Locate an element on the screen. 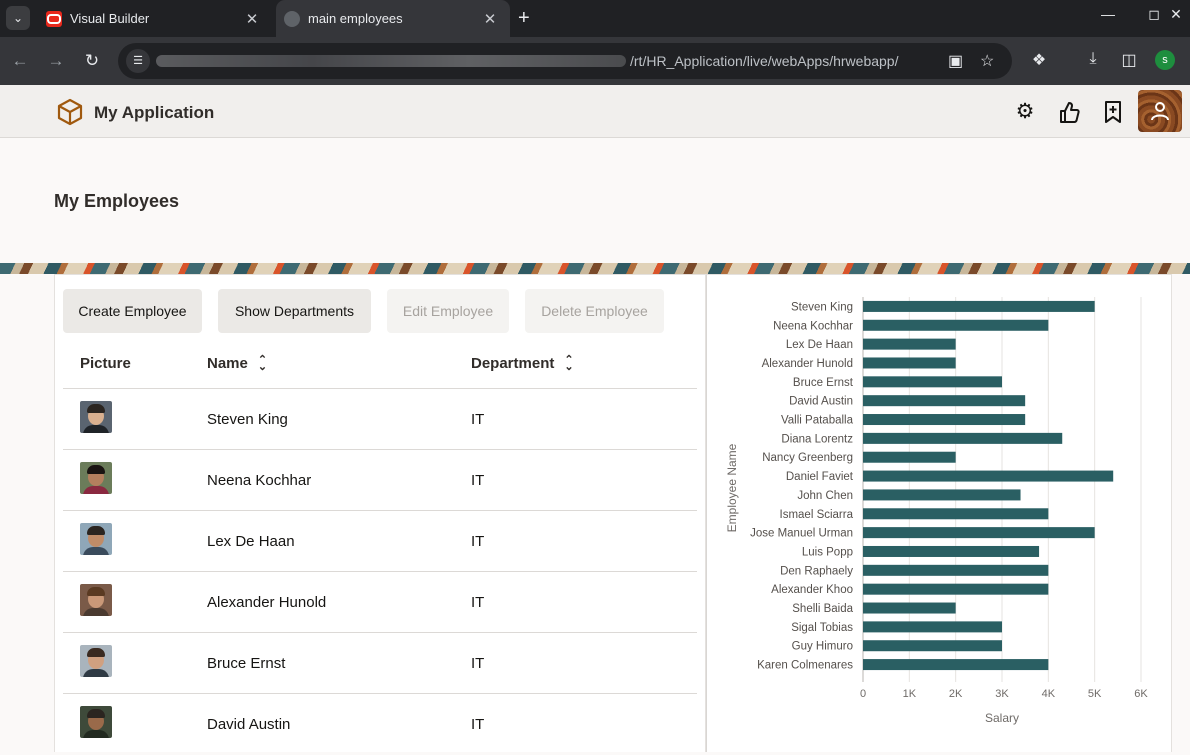 The height and width of the screenshot is (755, 1190). y-category-label: Alexander Hunold is located at coordinates (807, 364).